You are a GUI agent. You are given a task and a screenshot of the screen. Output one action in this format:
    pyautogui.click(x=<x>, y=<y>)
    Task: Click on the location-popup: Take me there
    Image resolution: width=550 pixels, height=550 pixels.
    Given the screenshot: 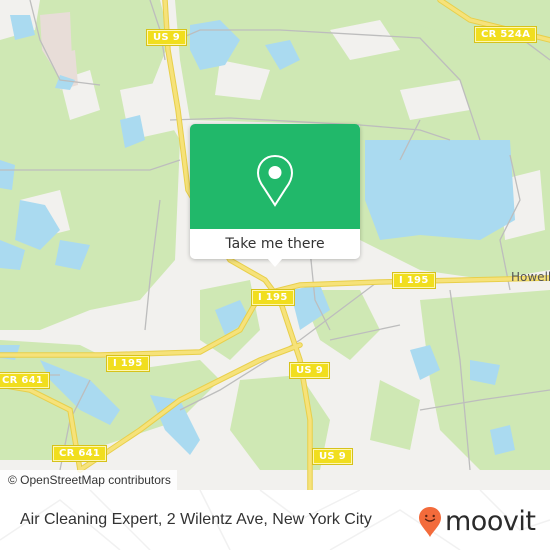 What is the action you would take?
    pyautogui.click(x=275, y=195)
    